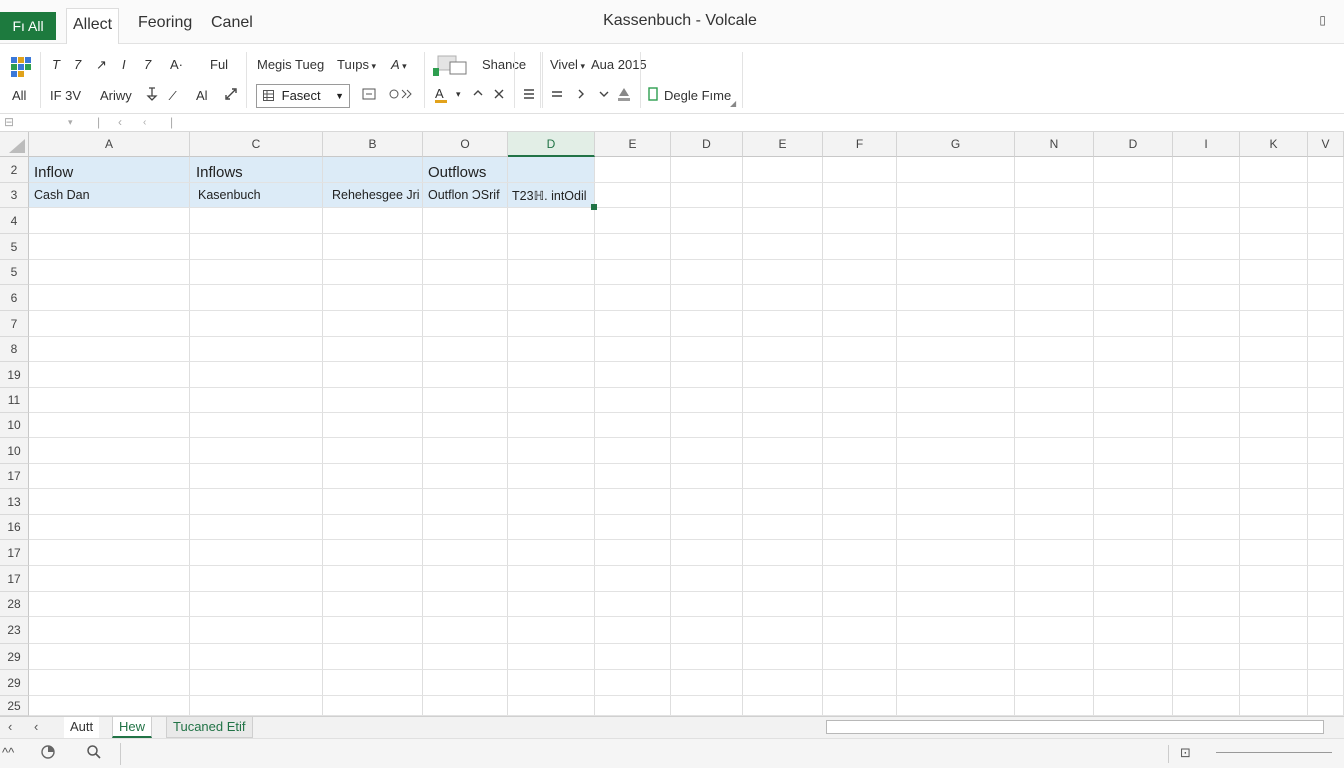 This screenshot has width=1344, height=768. Describe the element at coordinates (465, 144) in the screenshot. I see `column-header: O` at that location.